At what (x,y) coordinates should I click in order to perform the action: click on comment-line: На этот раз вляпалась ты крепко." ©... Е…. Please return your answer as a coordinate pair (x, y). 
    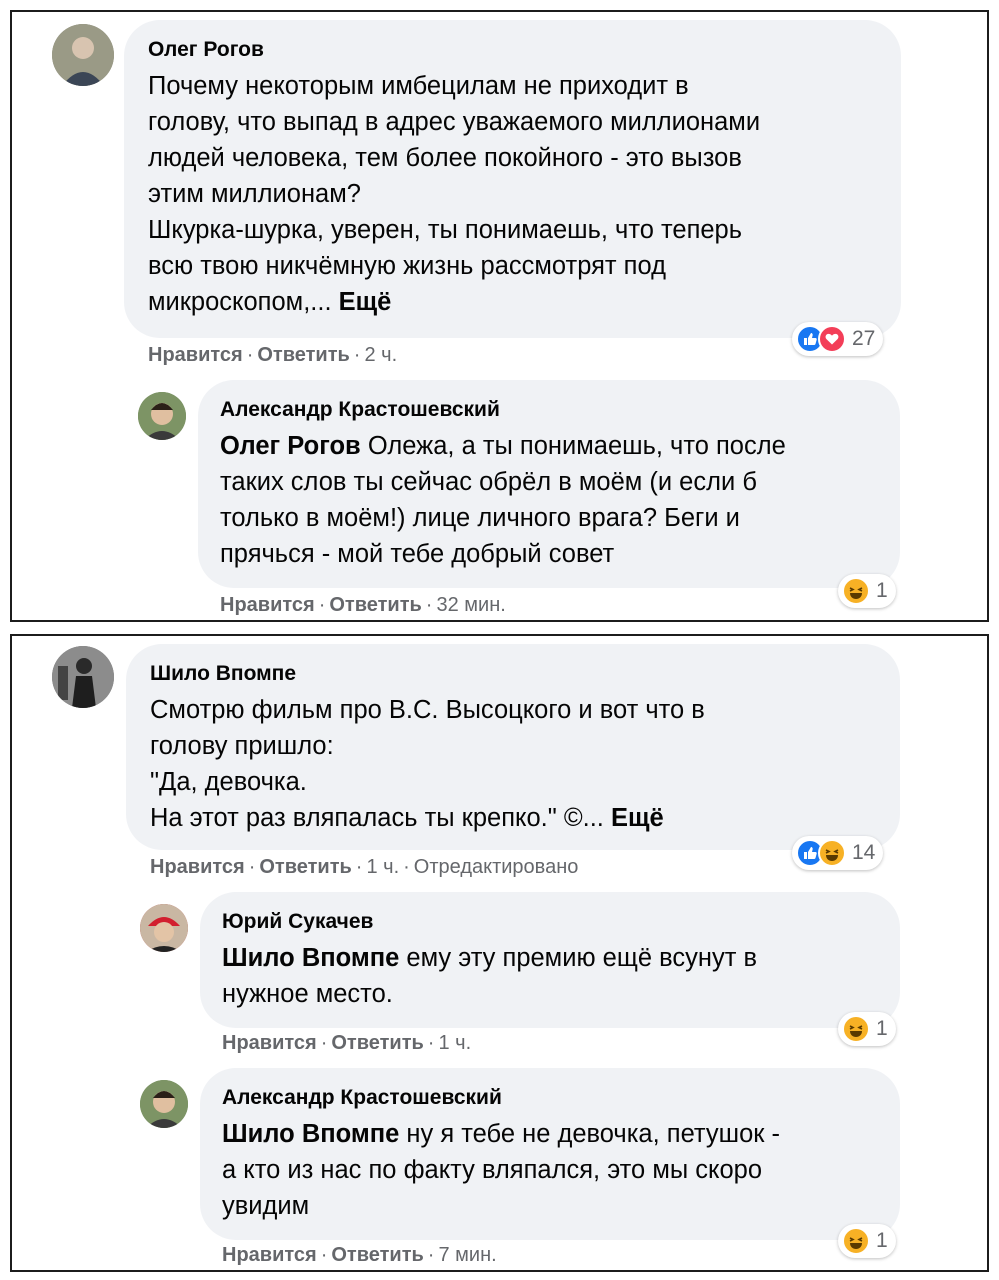
    Looking at the image, I should click on (407, 818).